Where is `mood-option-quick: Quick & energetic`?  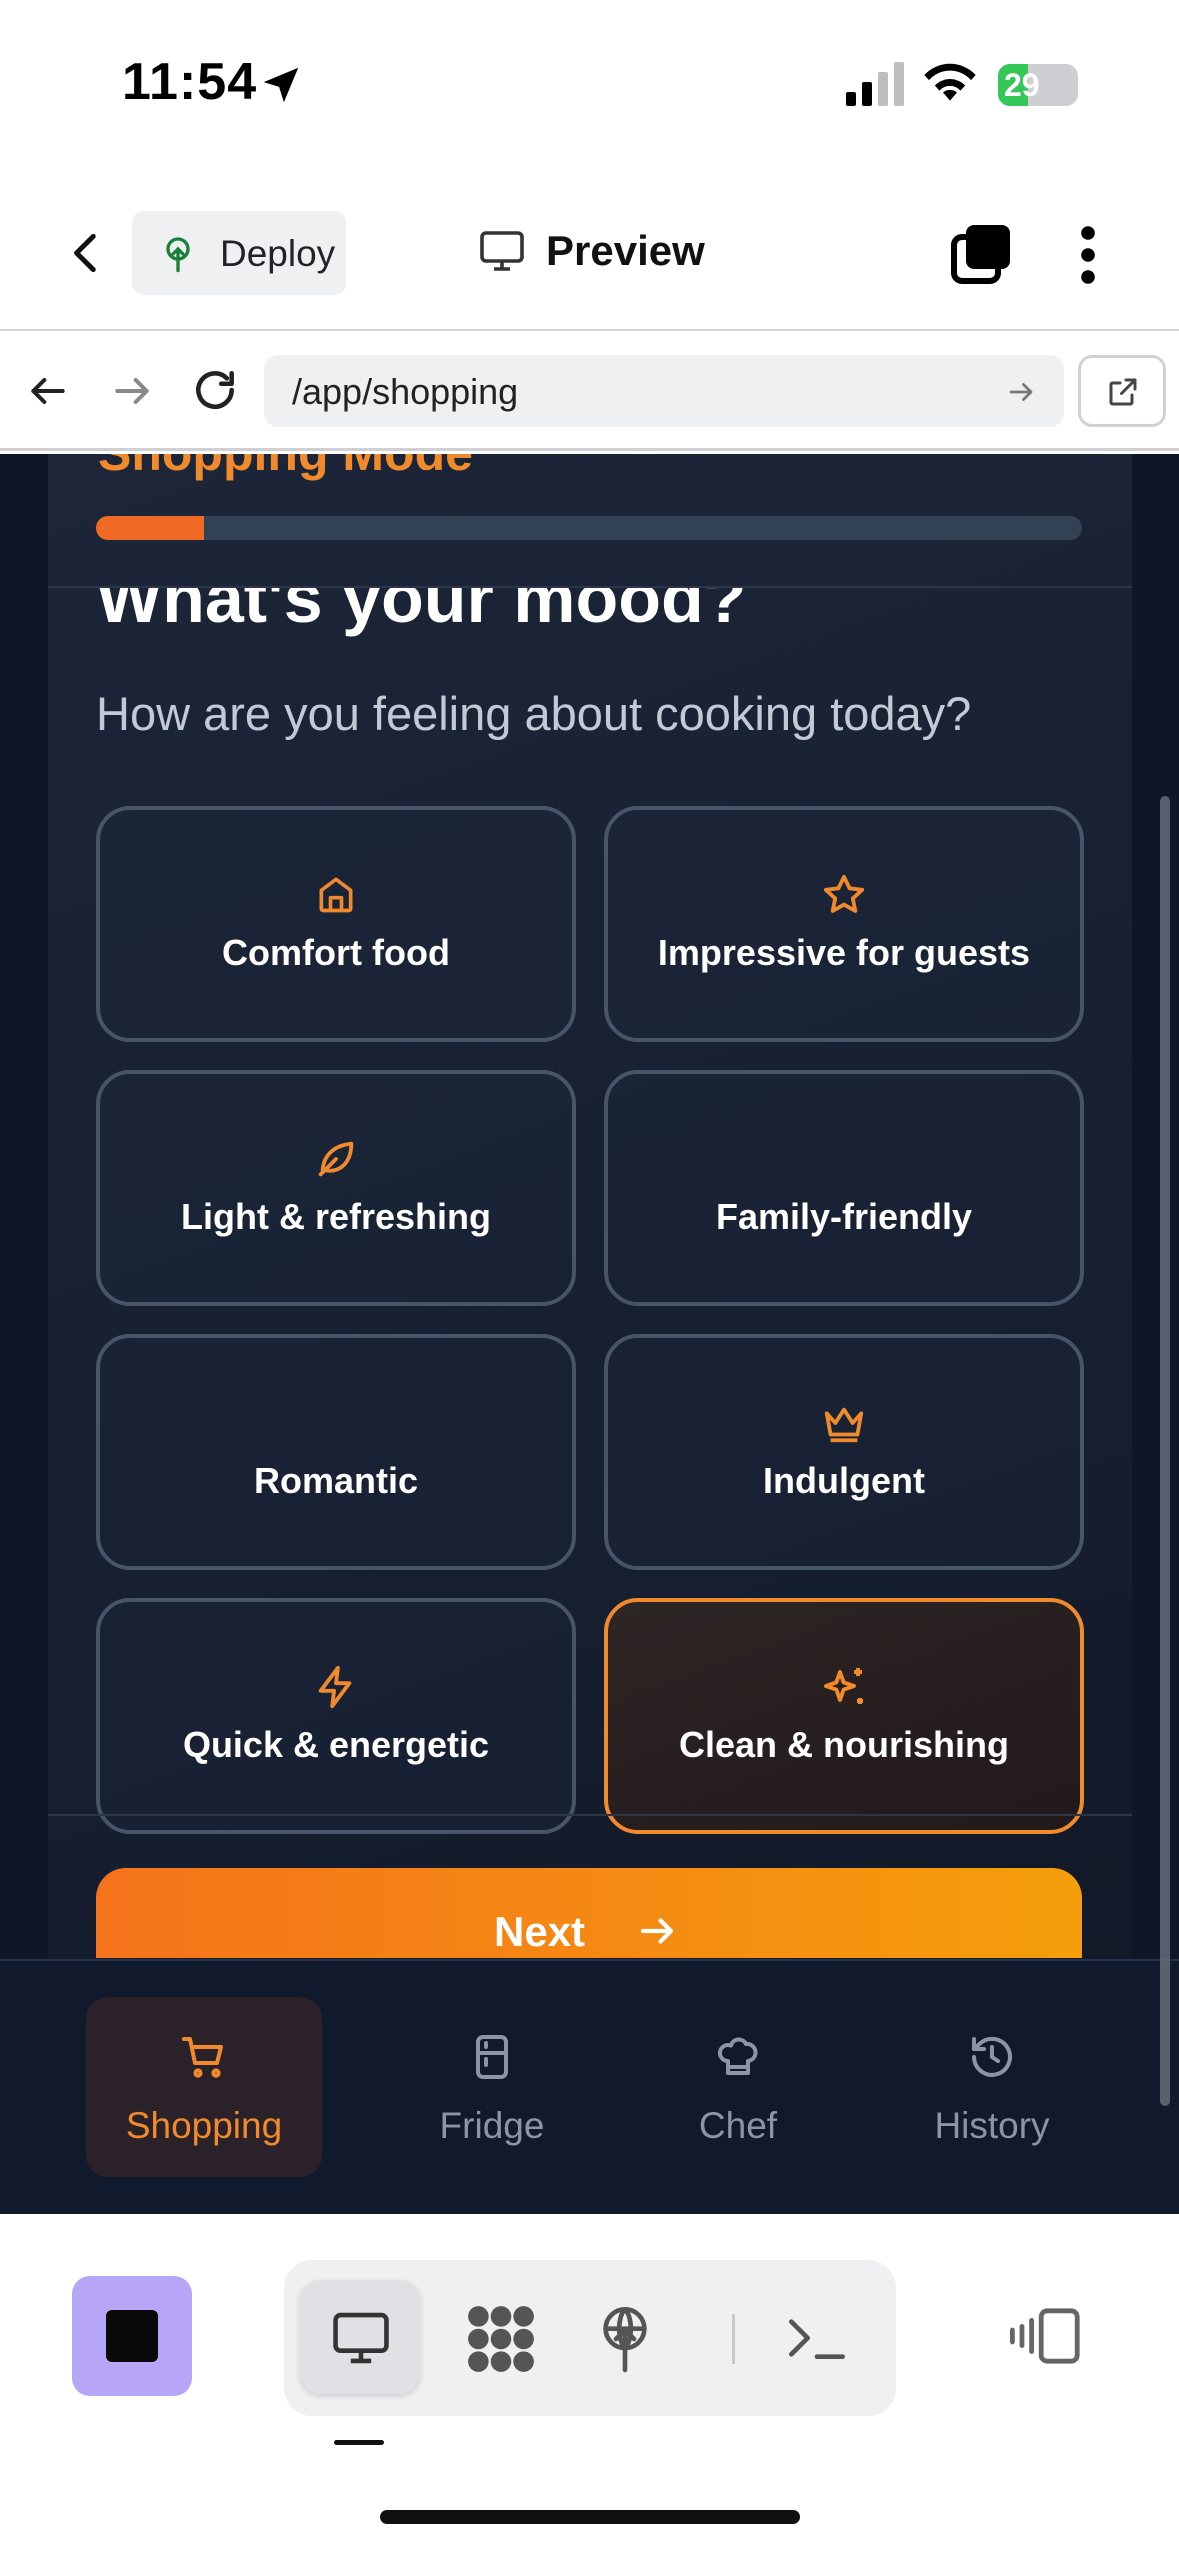 mood-option-quick: Quick & energetic is located at coordinates (336, 1716).